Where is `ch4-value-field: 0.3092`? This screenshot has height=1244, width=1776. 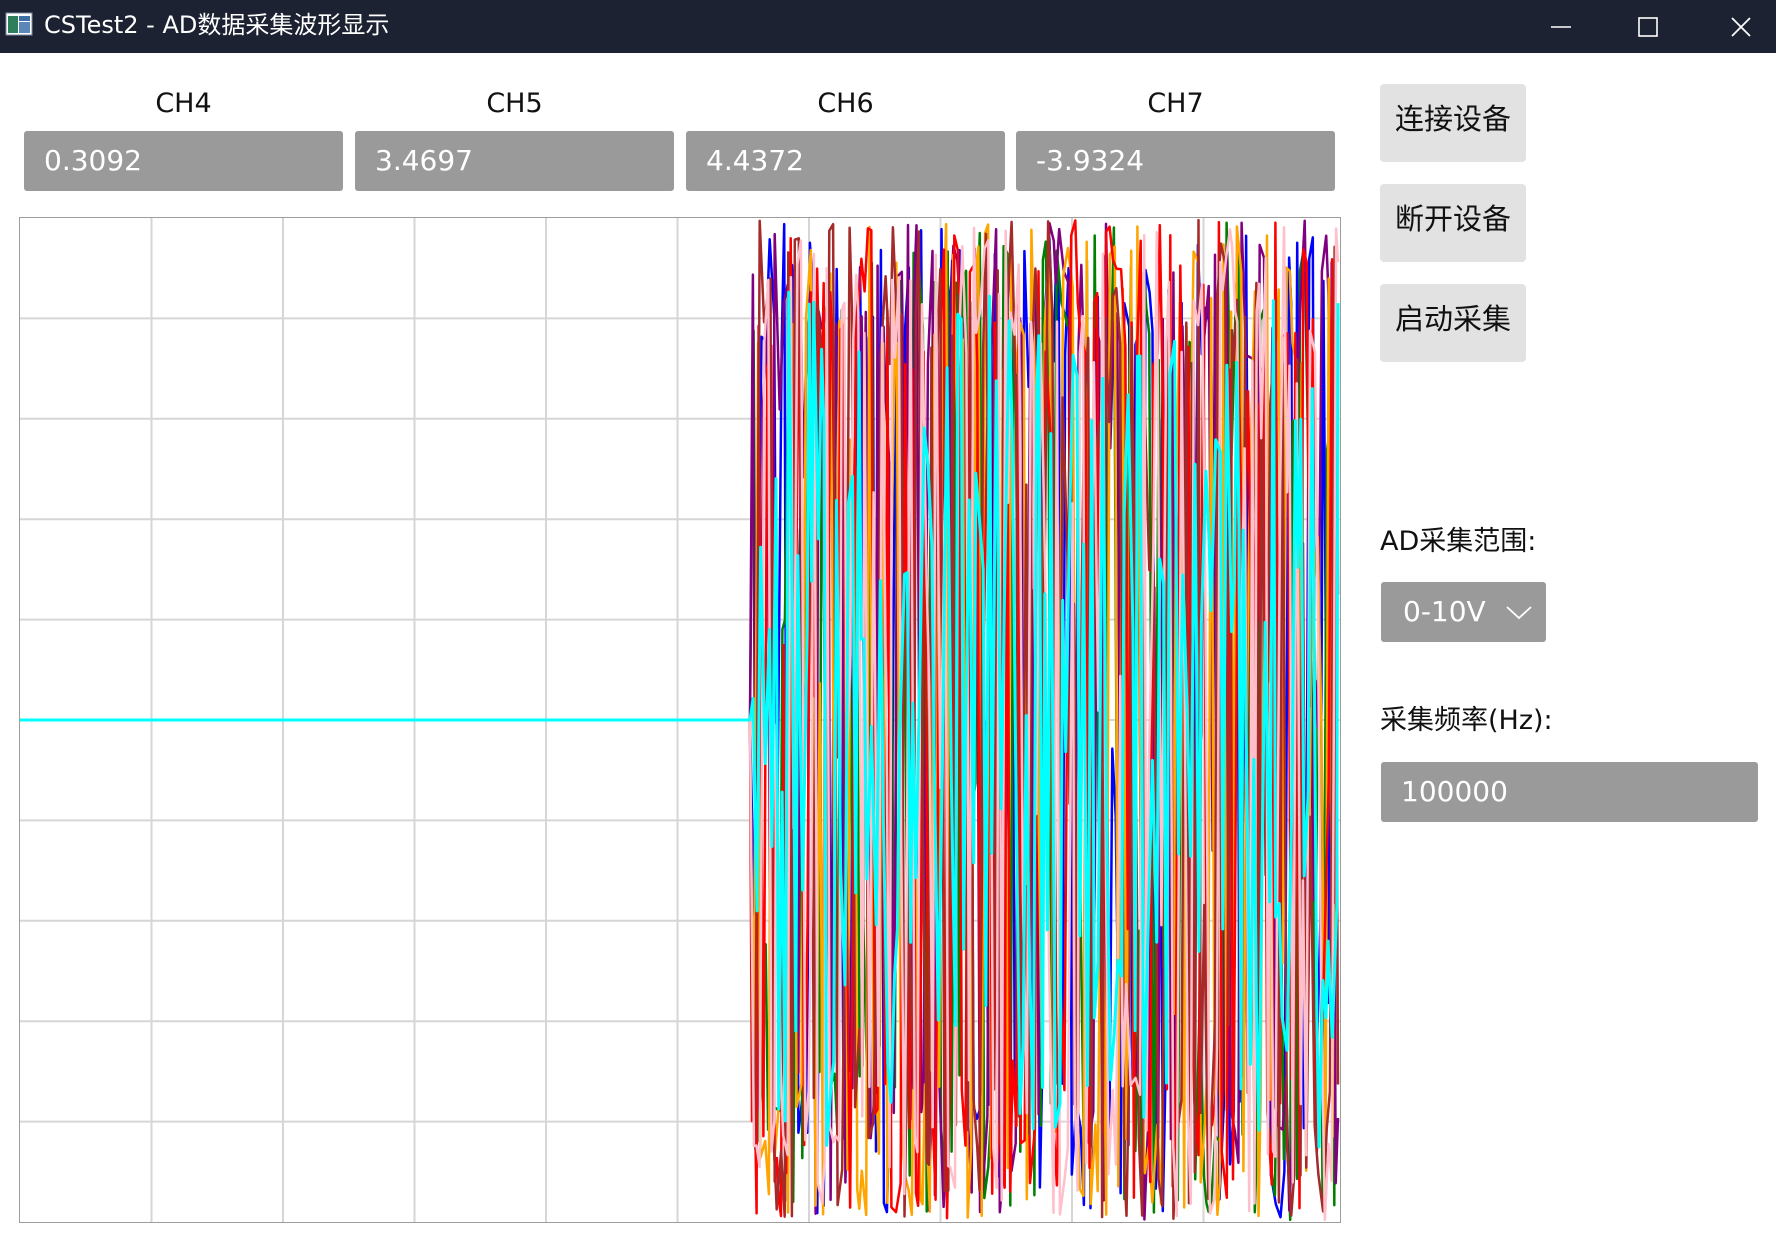
ch4-value-field: 0.3092 is located at coordinates (183, 161).